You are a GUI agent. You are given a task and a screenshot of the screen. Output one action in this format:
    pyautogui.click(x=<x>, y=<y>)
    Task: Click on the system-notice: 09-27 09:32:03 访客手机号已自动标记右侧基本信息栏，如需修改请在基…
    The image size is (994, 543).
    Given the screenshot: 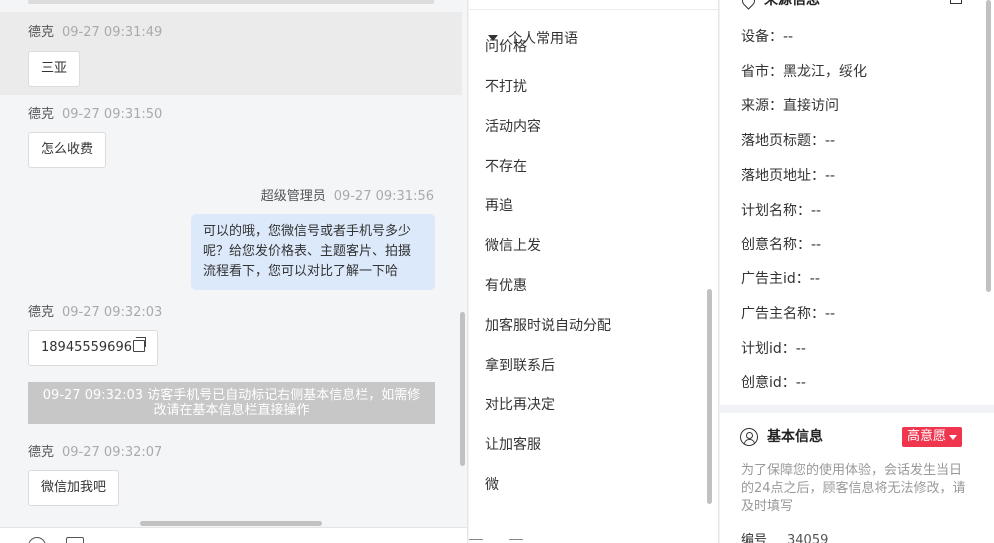 What is the action you would take?
    pyautogui.click(x=231, y=403)
    